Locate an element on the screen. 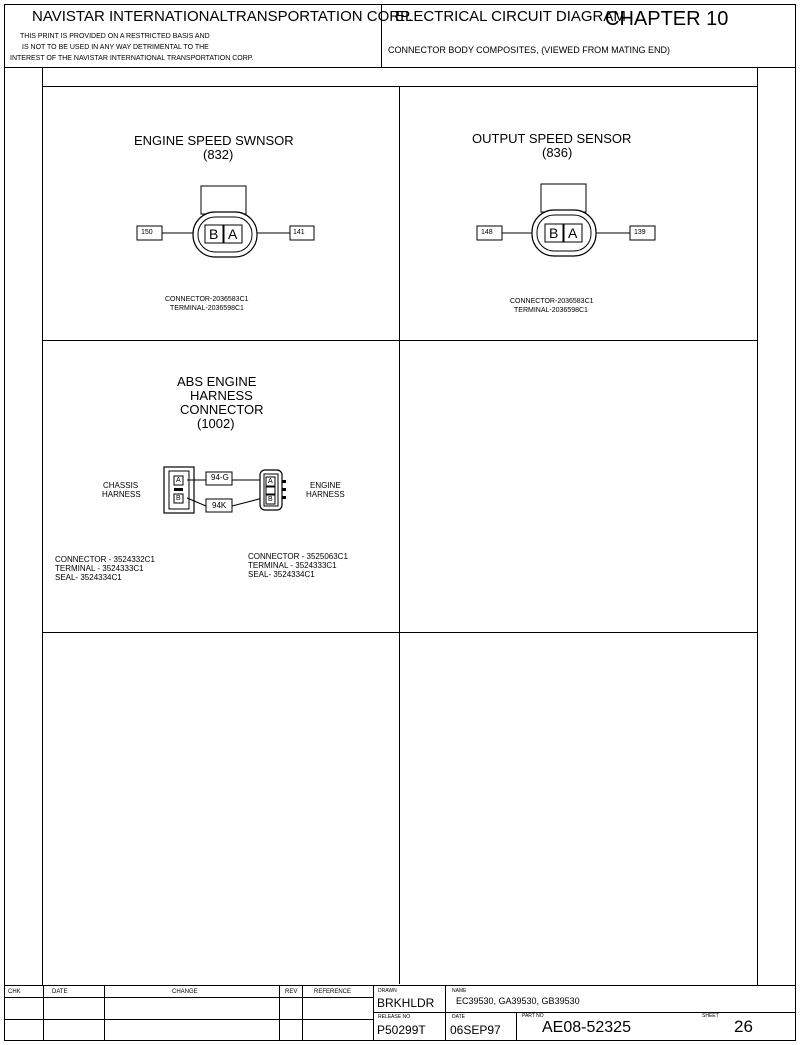 The width and height of the screenshot is (800, 1045). abs-right-pin-a: A is located at coordinates (270, 481).